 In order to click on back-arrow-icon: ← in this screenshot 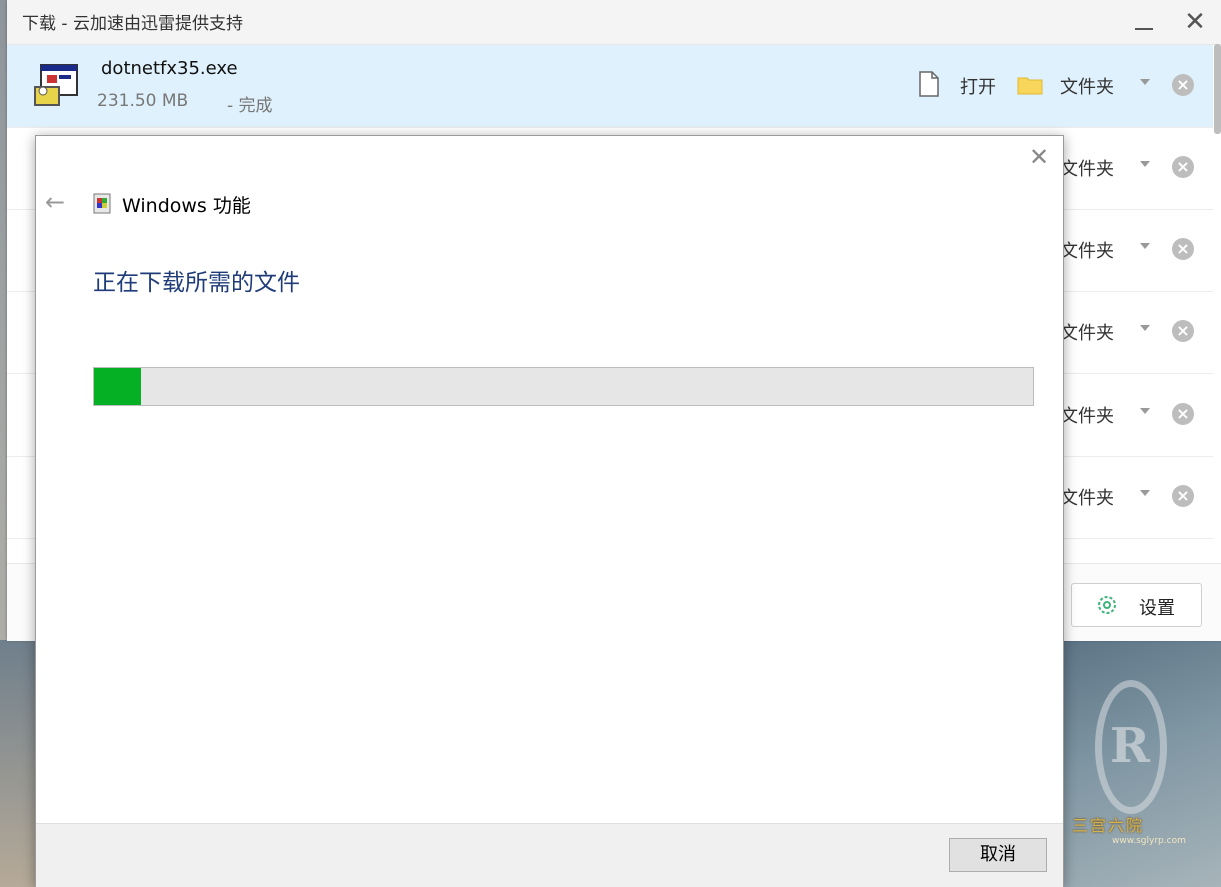, I will do `click(58, 202)`.